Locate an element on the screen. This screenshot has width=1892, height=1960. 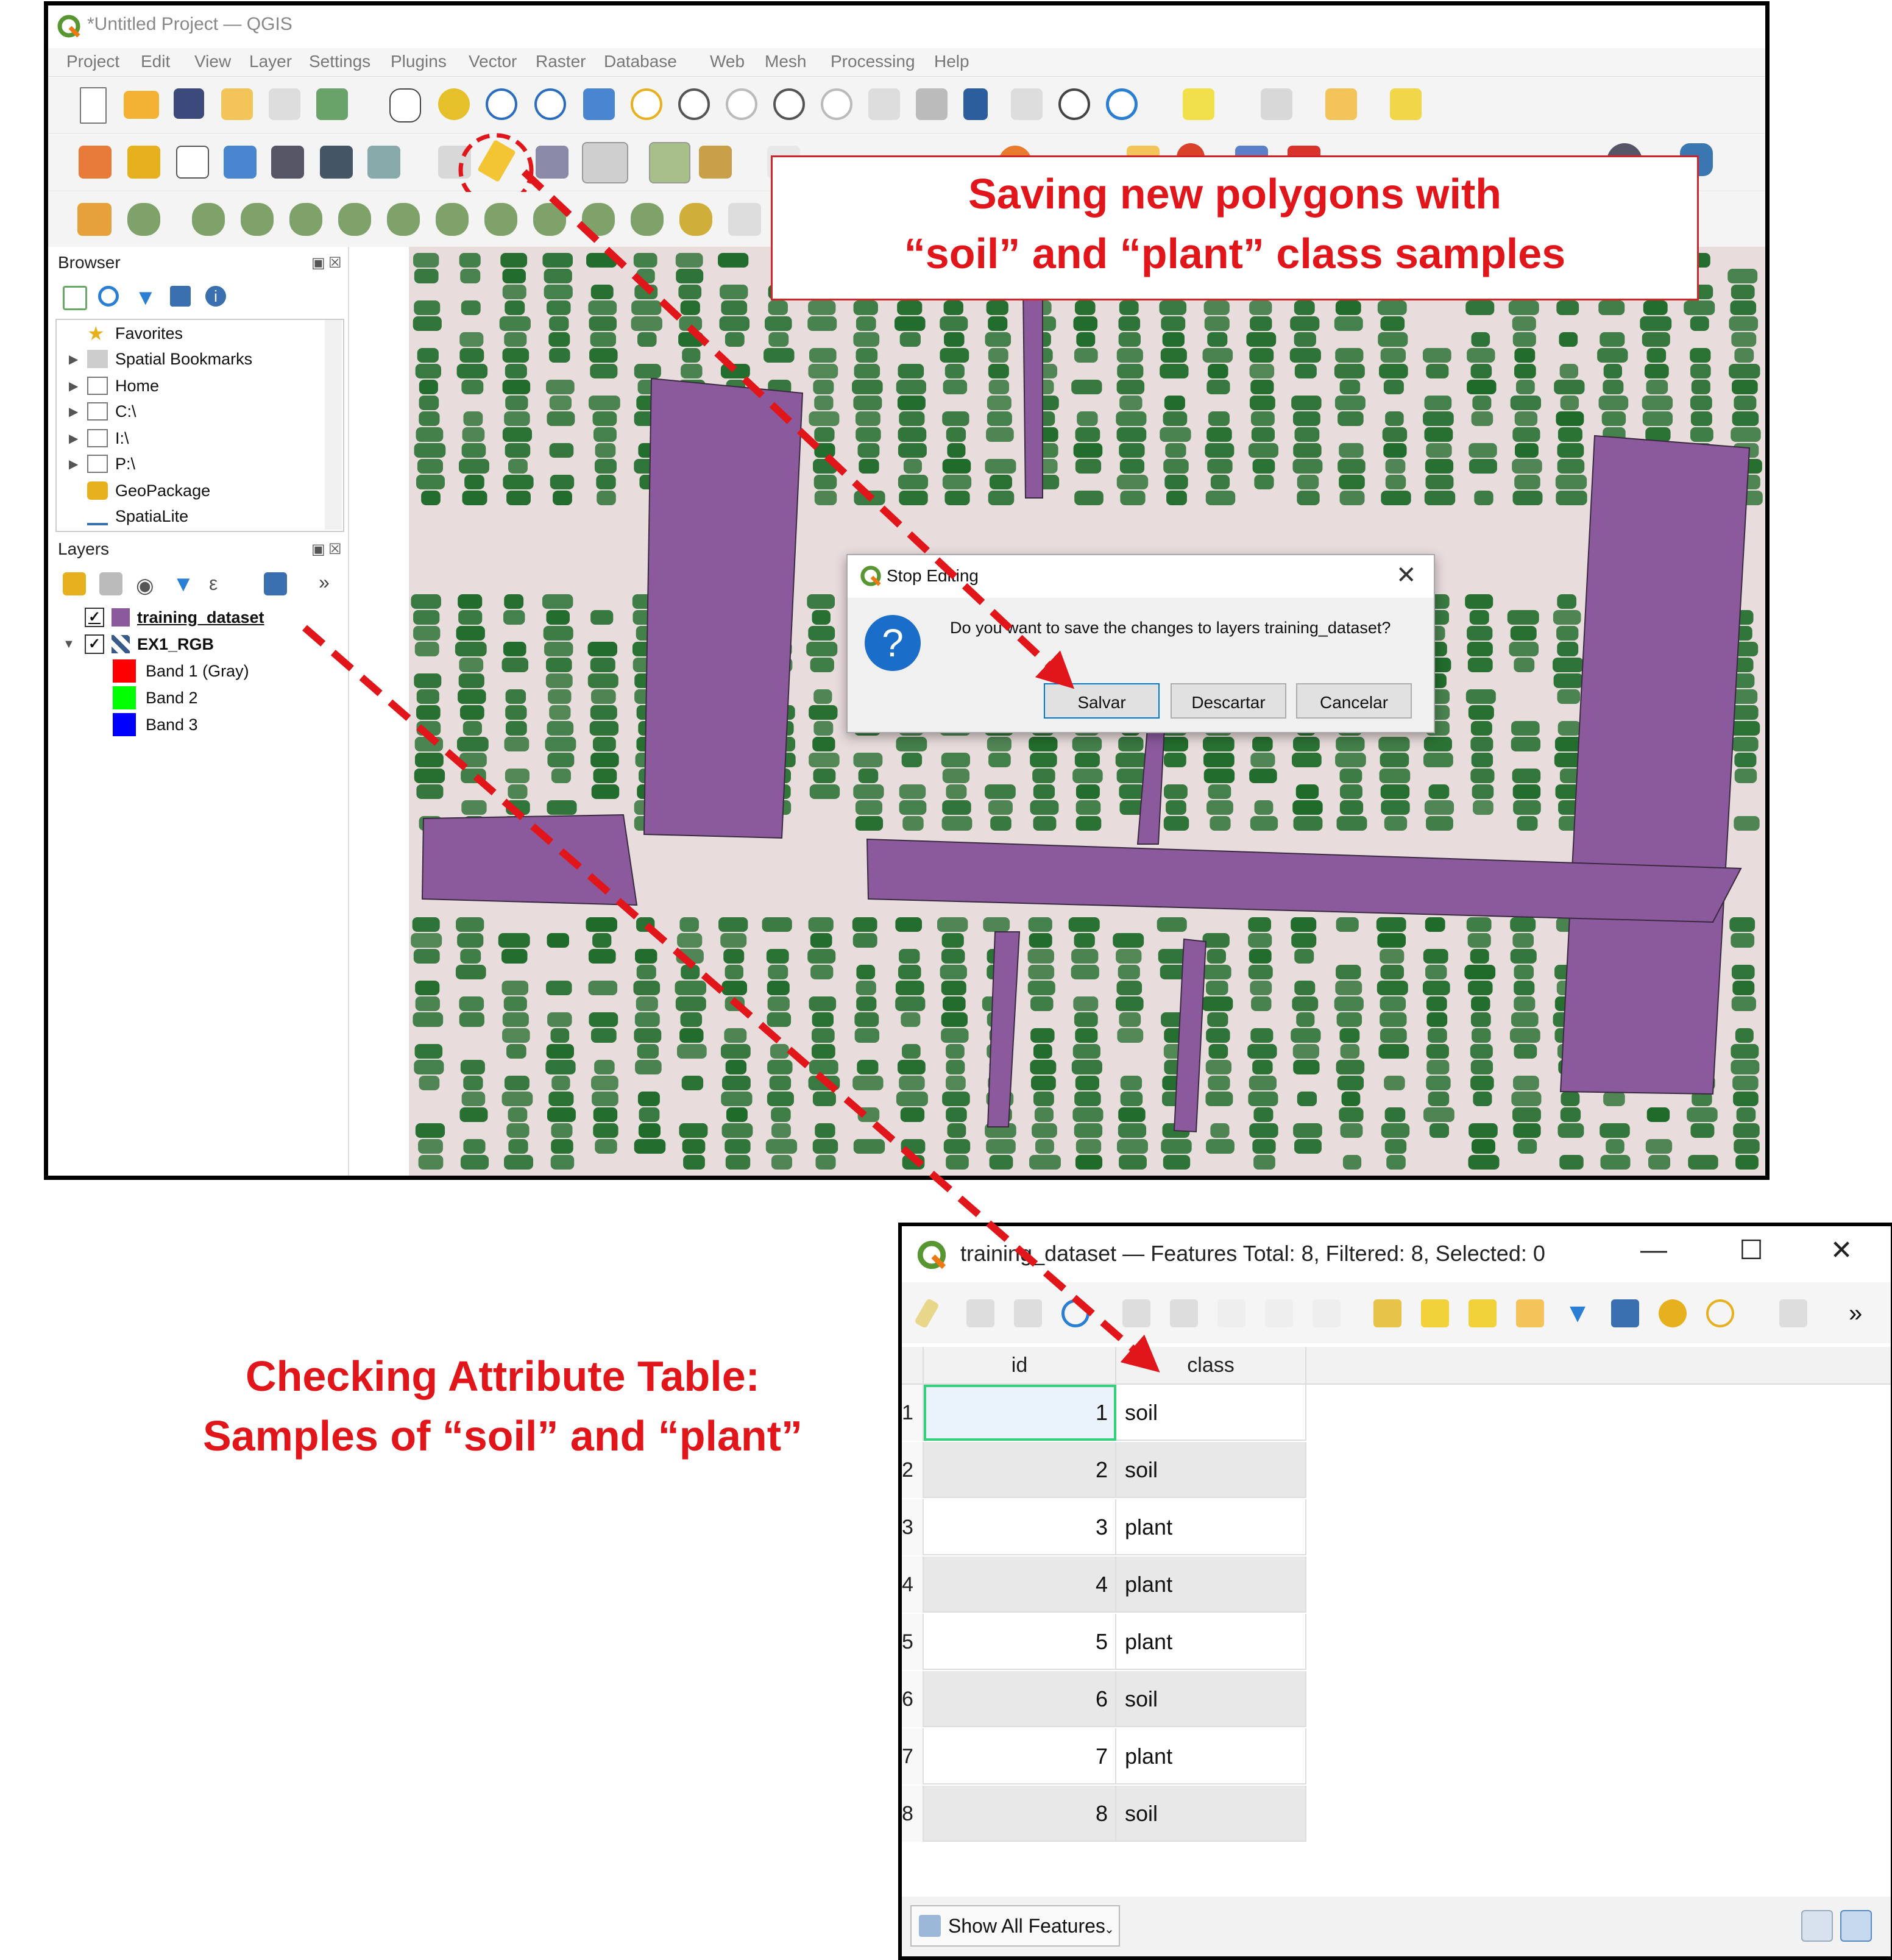
layer-training-dataset: ✓ training_dataset is located at coordinates (174, 617).